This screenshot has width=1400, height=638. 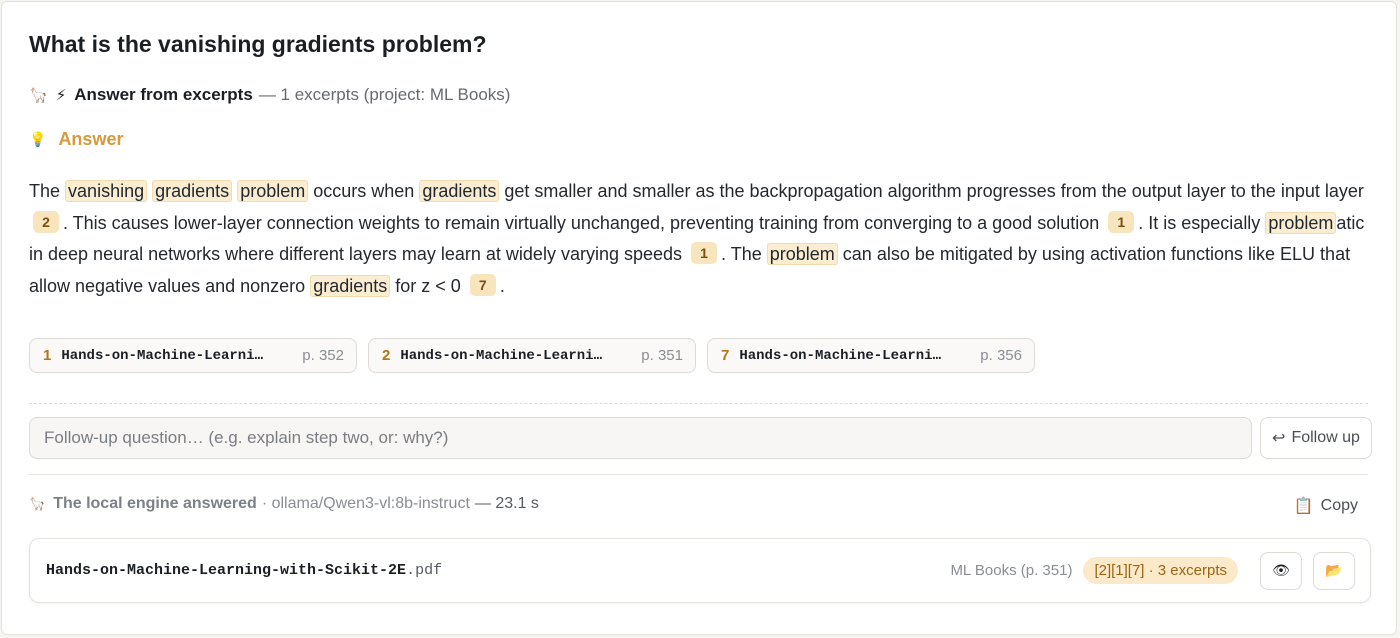 I want to click on excerpts-badge: [2][1][7] · 3 excerpts, so click(x=1160, y=570).